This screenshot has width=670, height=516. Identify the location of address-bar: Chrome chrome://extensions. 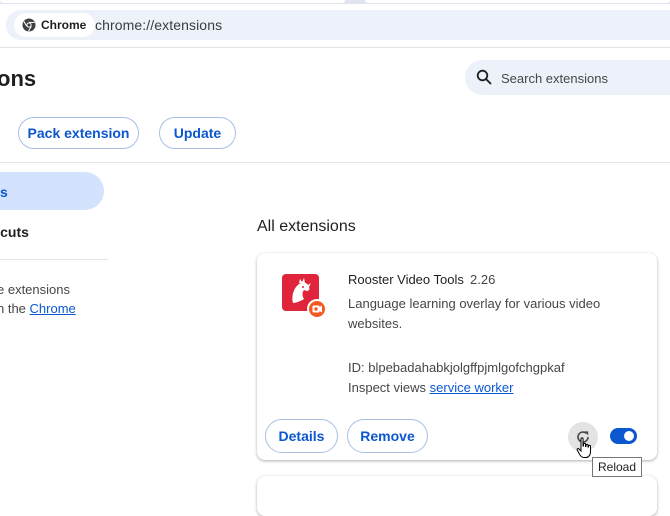
(338, 25).